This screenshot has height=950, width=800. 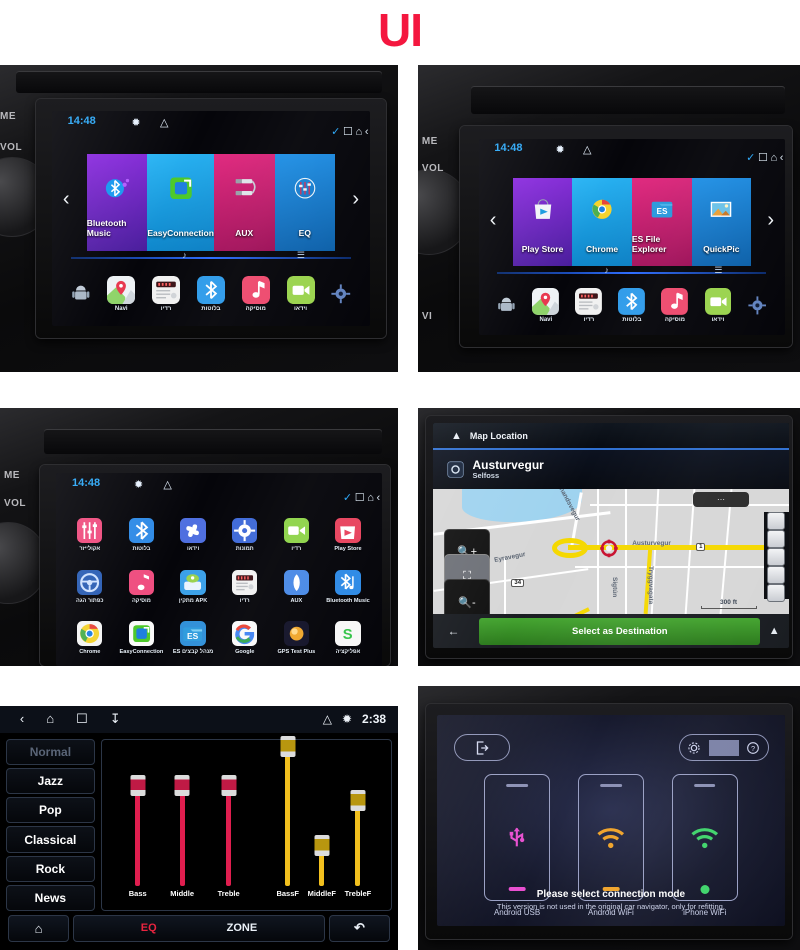 What do you see at coordinates (90, 638) in the screenshot?
I see `app-chrome: Chrome` at bounding box center [90, 638].